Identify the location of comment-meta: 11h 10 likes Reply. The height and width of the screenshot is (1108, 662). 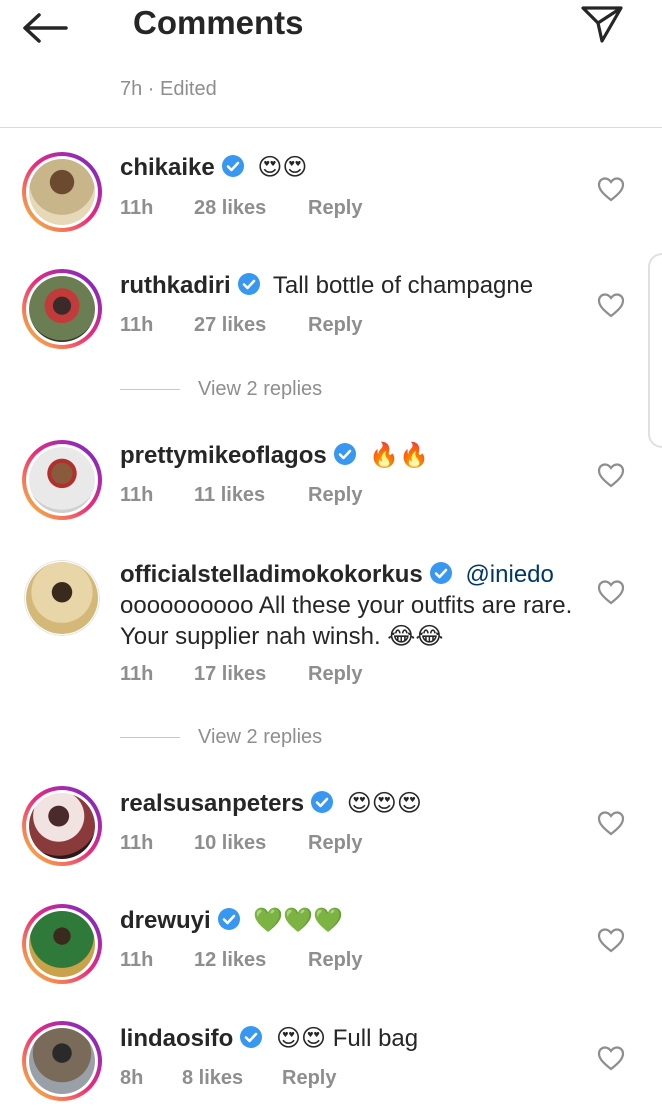
(241, 843).